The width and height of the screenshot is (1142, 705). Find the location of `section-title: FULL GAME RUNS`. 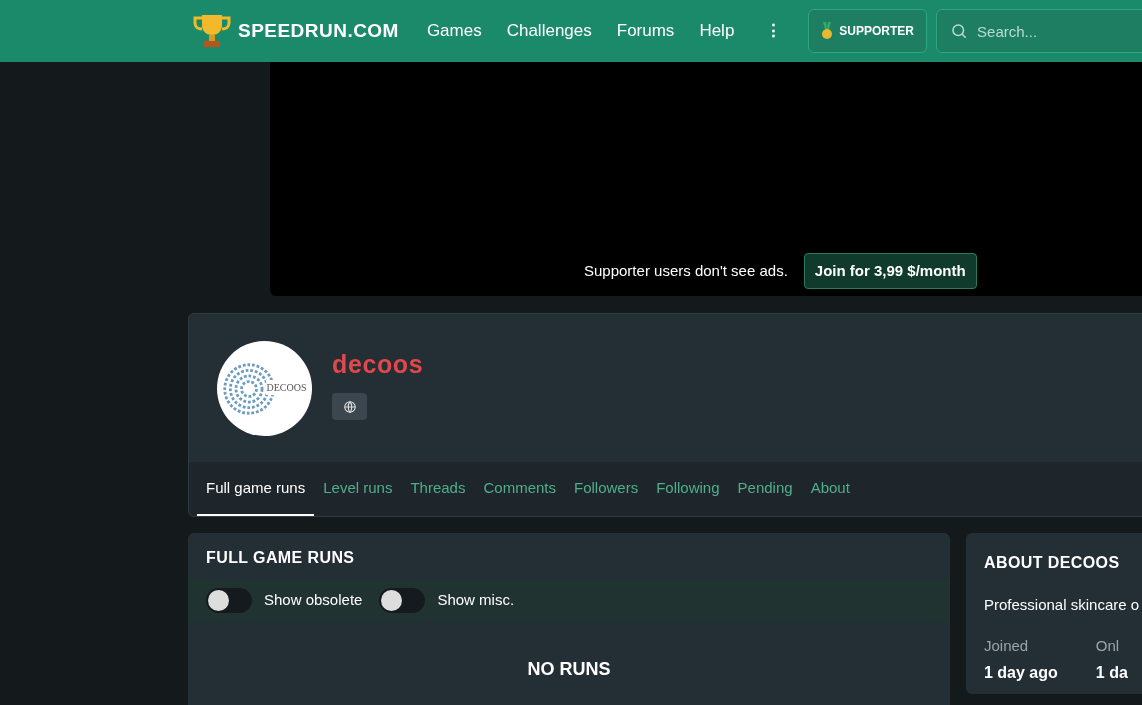

section-title: FULL GAME RUNS is located at coordinates (280, 558).